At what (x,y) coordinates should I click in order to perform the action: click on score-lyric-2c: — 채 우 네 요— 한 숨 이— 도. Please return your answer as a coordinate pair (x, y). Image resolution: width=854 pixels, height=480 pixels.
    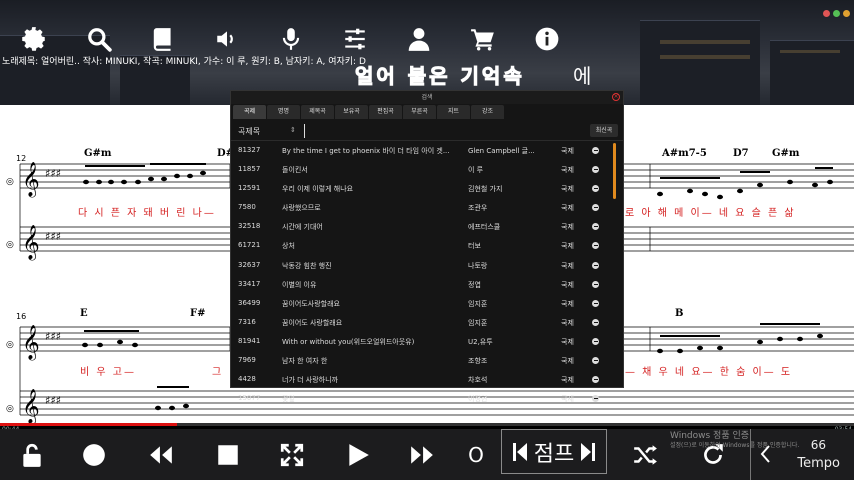
    Looking at the image, I should click on (709, 372).